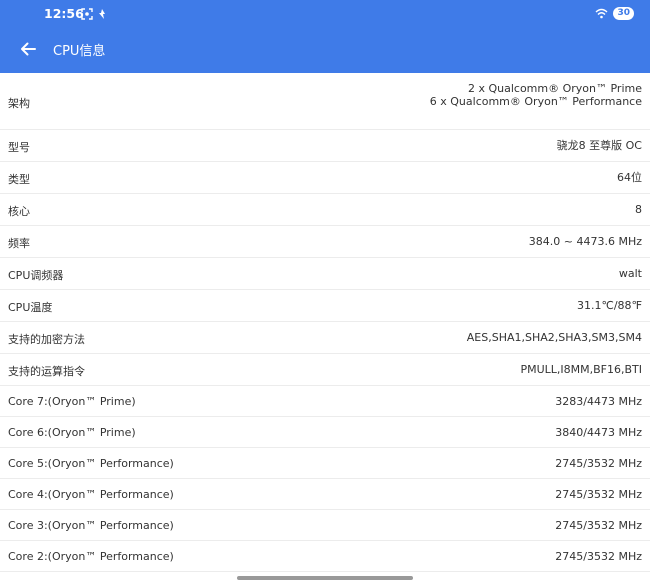 Image resolution: width=650 pixels, height=585 pixels. What do you see at coordinates (630, 273) in the screenshot?
I see `row-value: walt` at bounding box center [630, 273].